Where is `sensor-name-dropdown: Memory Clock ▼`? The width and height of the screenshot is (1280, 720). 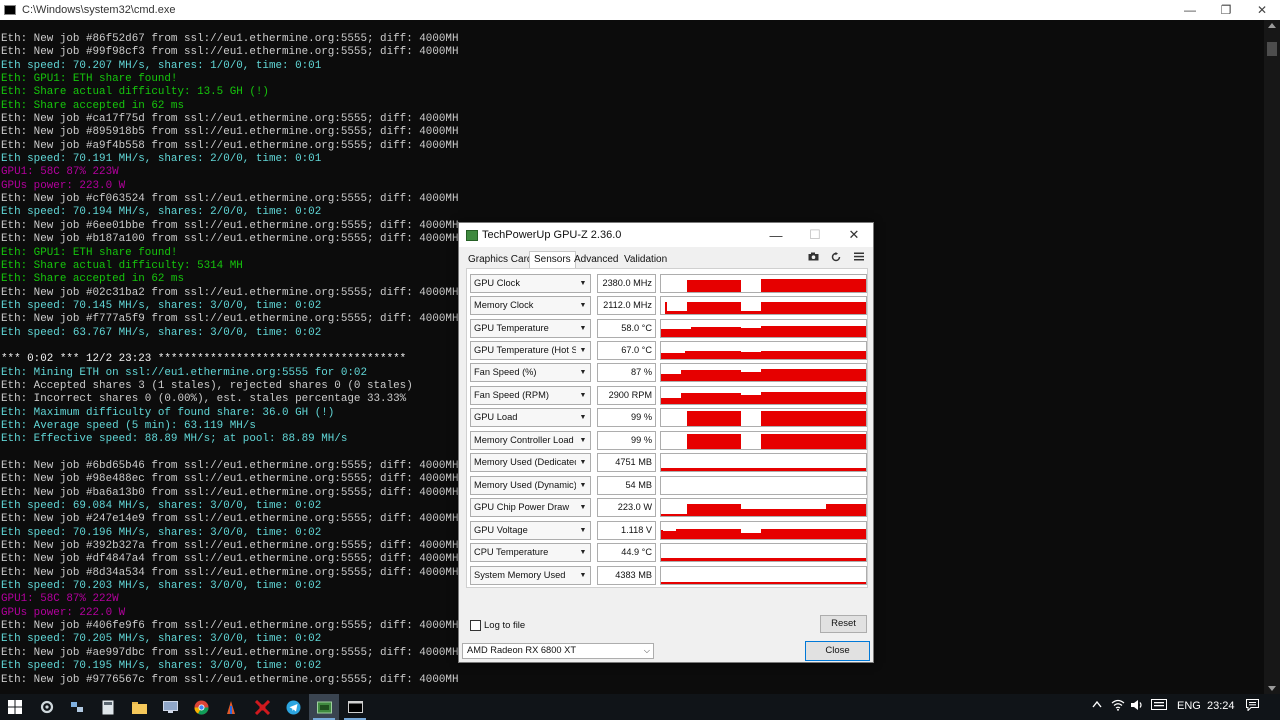 sensor-name-dropdown: Memory Clock ▼ is located at coordinates (530, 305).